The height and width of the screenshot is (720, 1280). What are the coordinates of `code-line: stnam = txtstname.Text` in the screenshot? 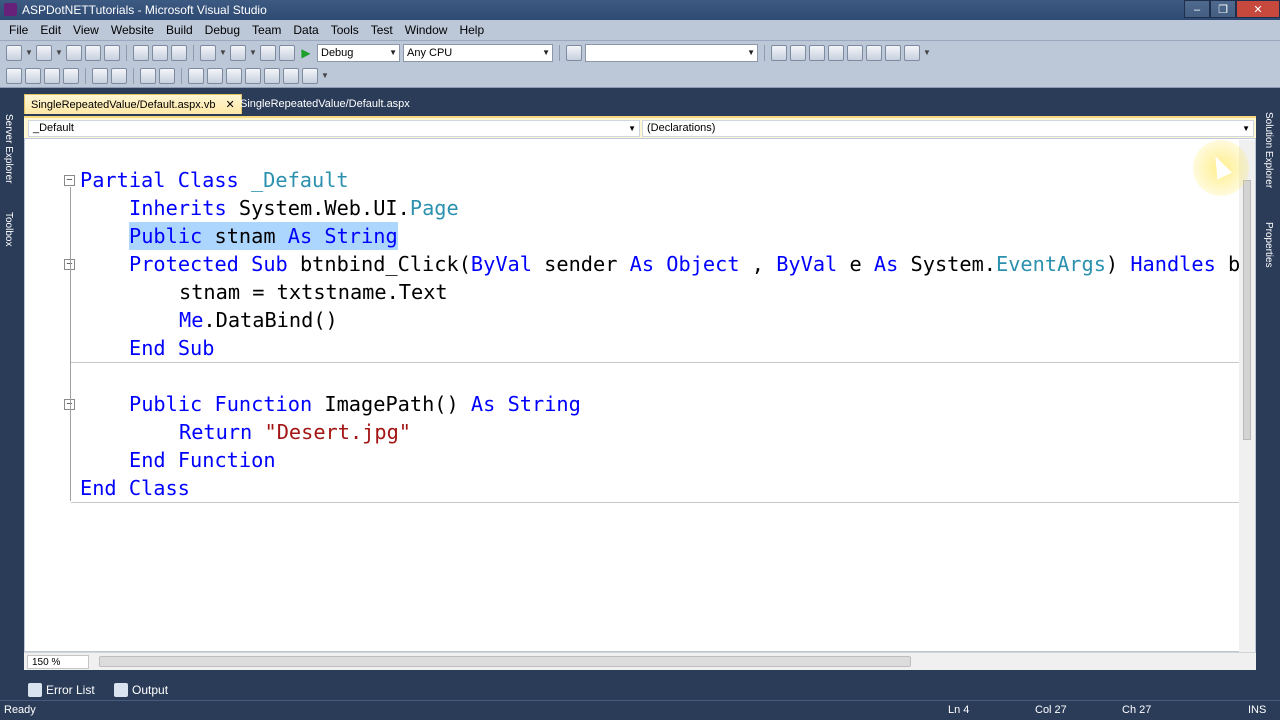 It's located at (633, 292).